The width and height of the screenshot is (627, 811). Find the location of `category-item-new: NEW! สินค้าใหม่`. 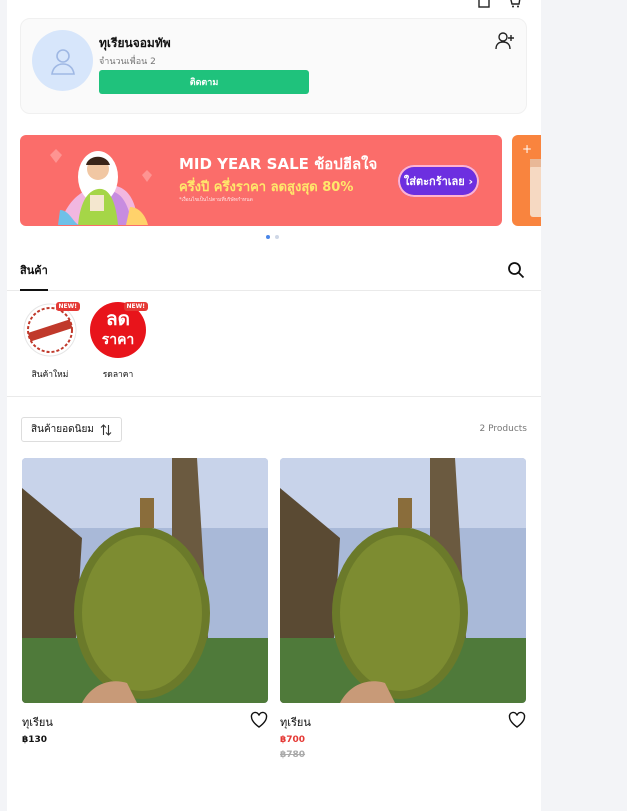

category-item-new: NEW! สินค้าใหม่ is located at coordinates (50, 341).